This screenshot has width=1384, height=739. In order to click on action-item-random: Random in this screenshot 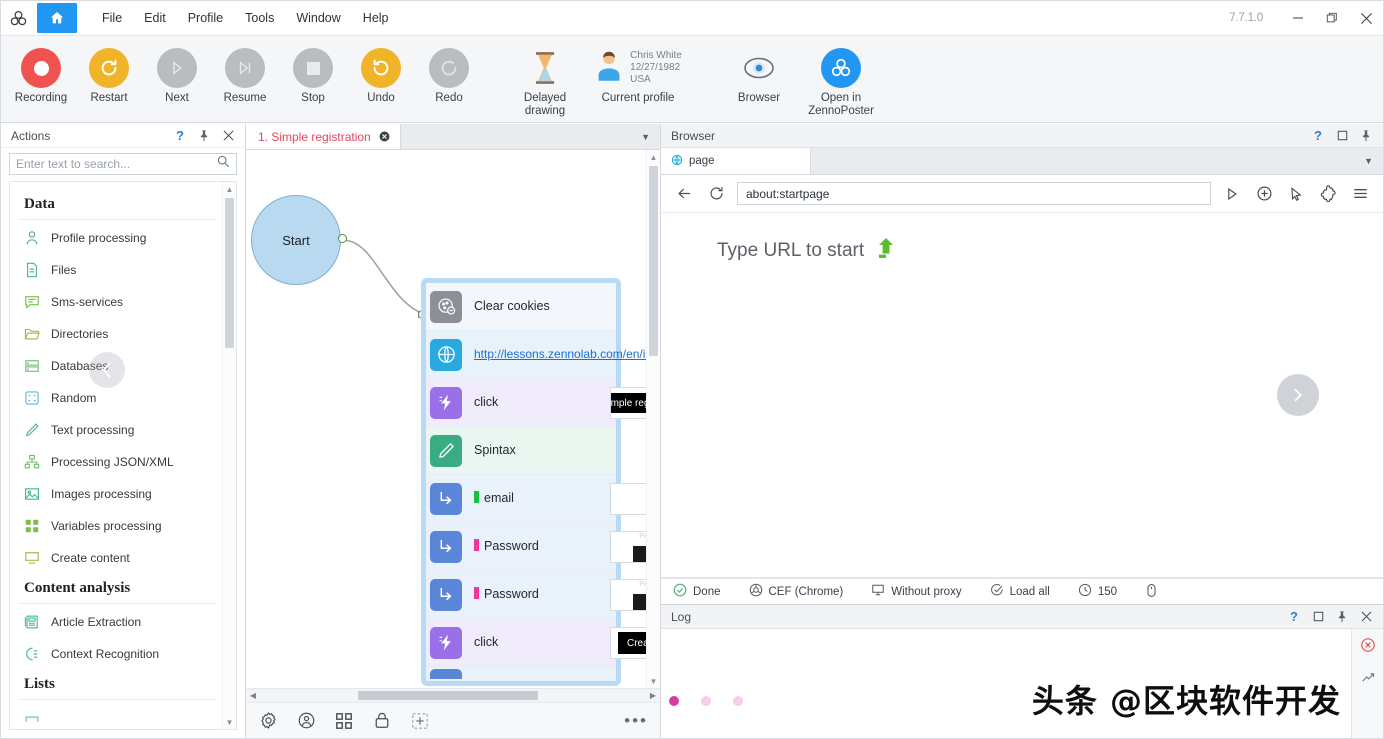, I will do `click(116, 398)`.